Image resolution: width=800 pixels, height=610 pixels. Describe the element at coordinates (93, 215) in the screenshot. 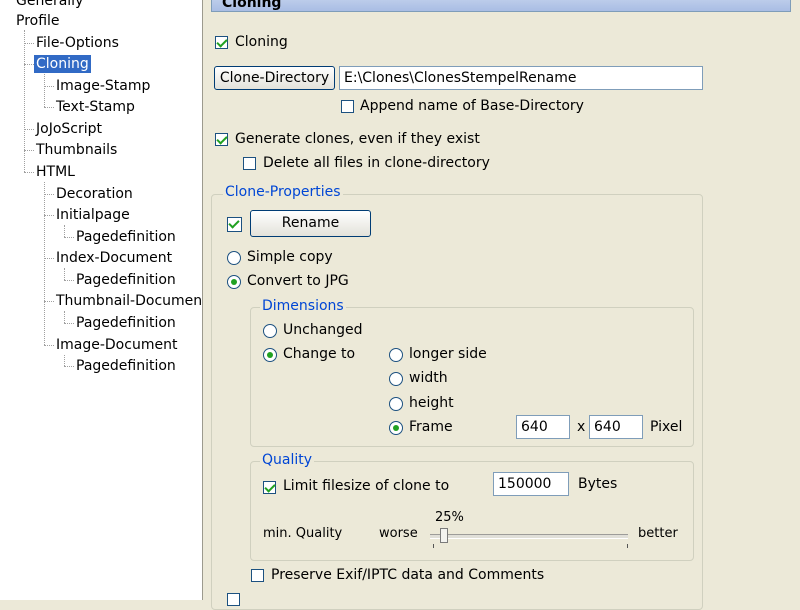

I see `tree-item-initialpage: Initialpage` at that location.